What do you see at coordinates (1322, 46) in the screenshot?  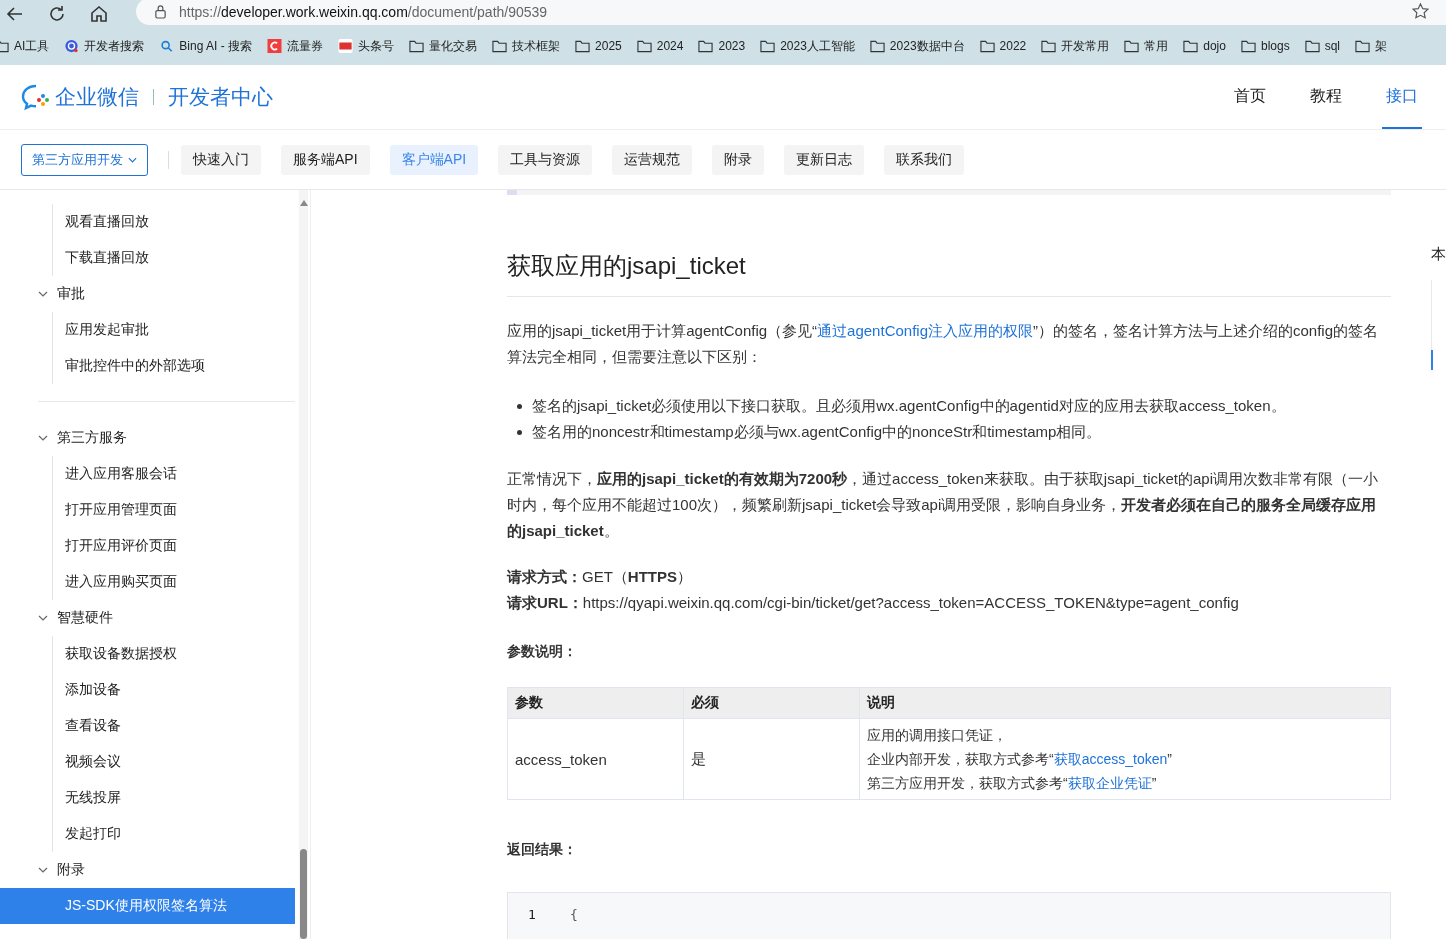 I see `bookmark: sql` at bounding box center [1322, 46].